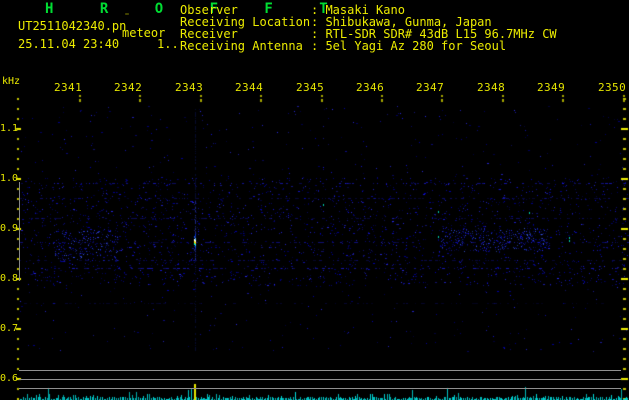  What do you see at coordinates (9, 128) in the screenshot?
I see `y-axis-label: 1.1` at bounding box center [9, 128].